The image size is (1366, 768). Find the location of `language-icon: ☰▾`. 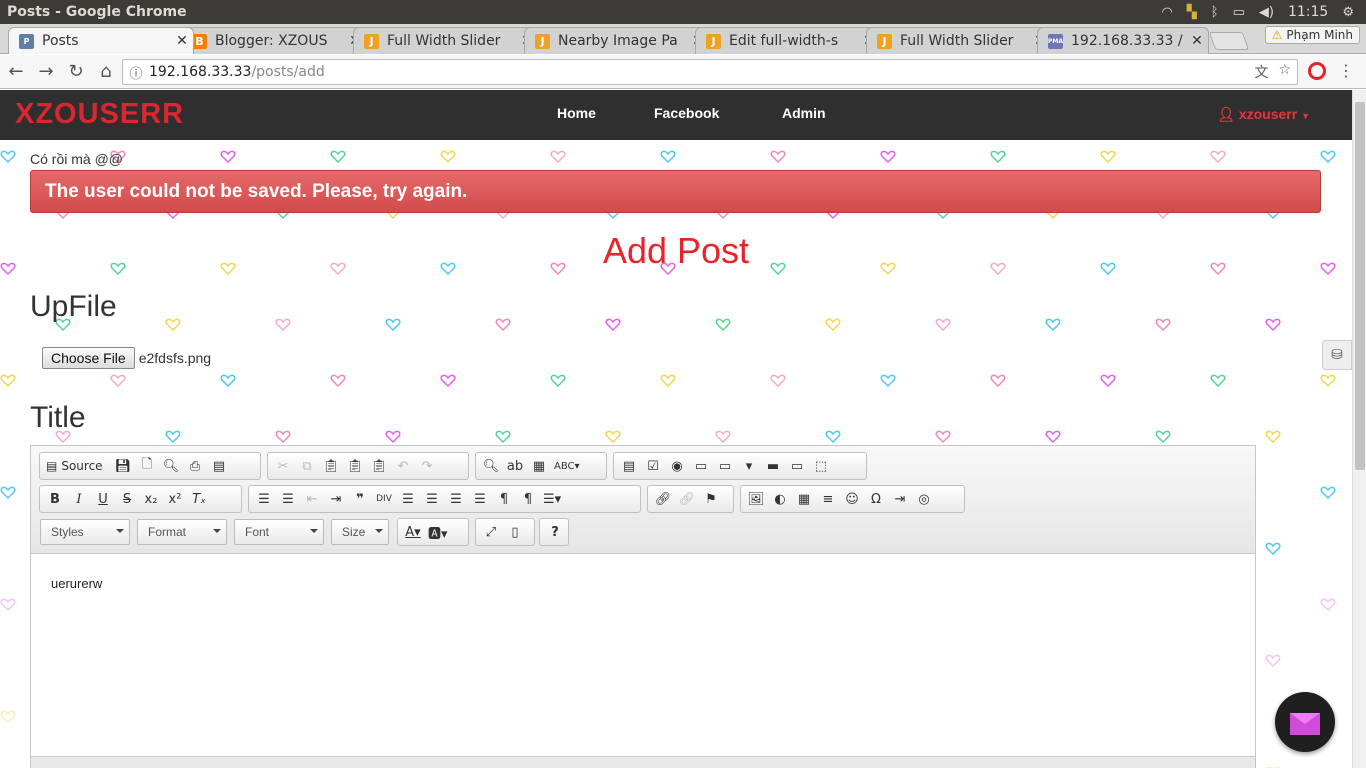

language-icon: ☰▾ is located at coordinates (552, 499).